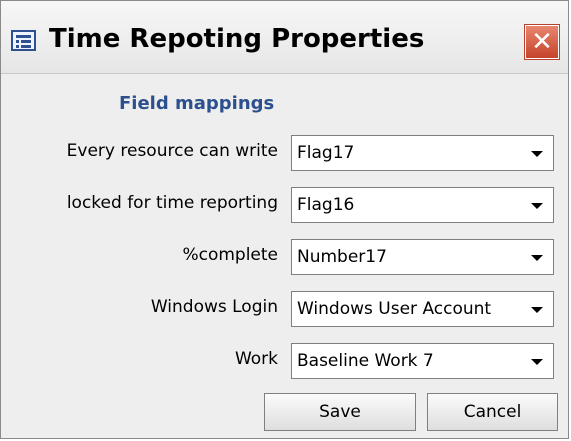  I want to click on row-label-windows-login: Windows Login, so click(214, 307).